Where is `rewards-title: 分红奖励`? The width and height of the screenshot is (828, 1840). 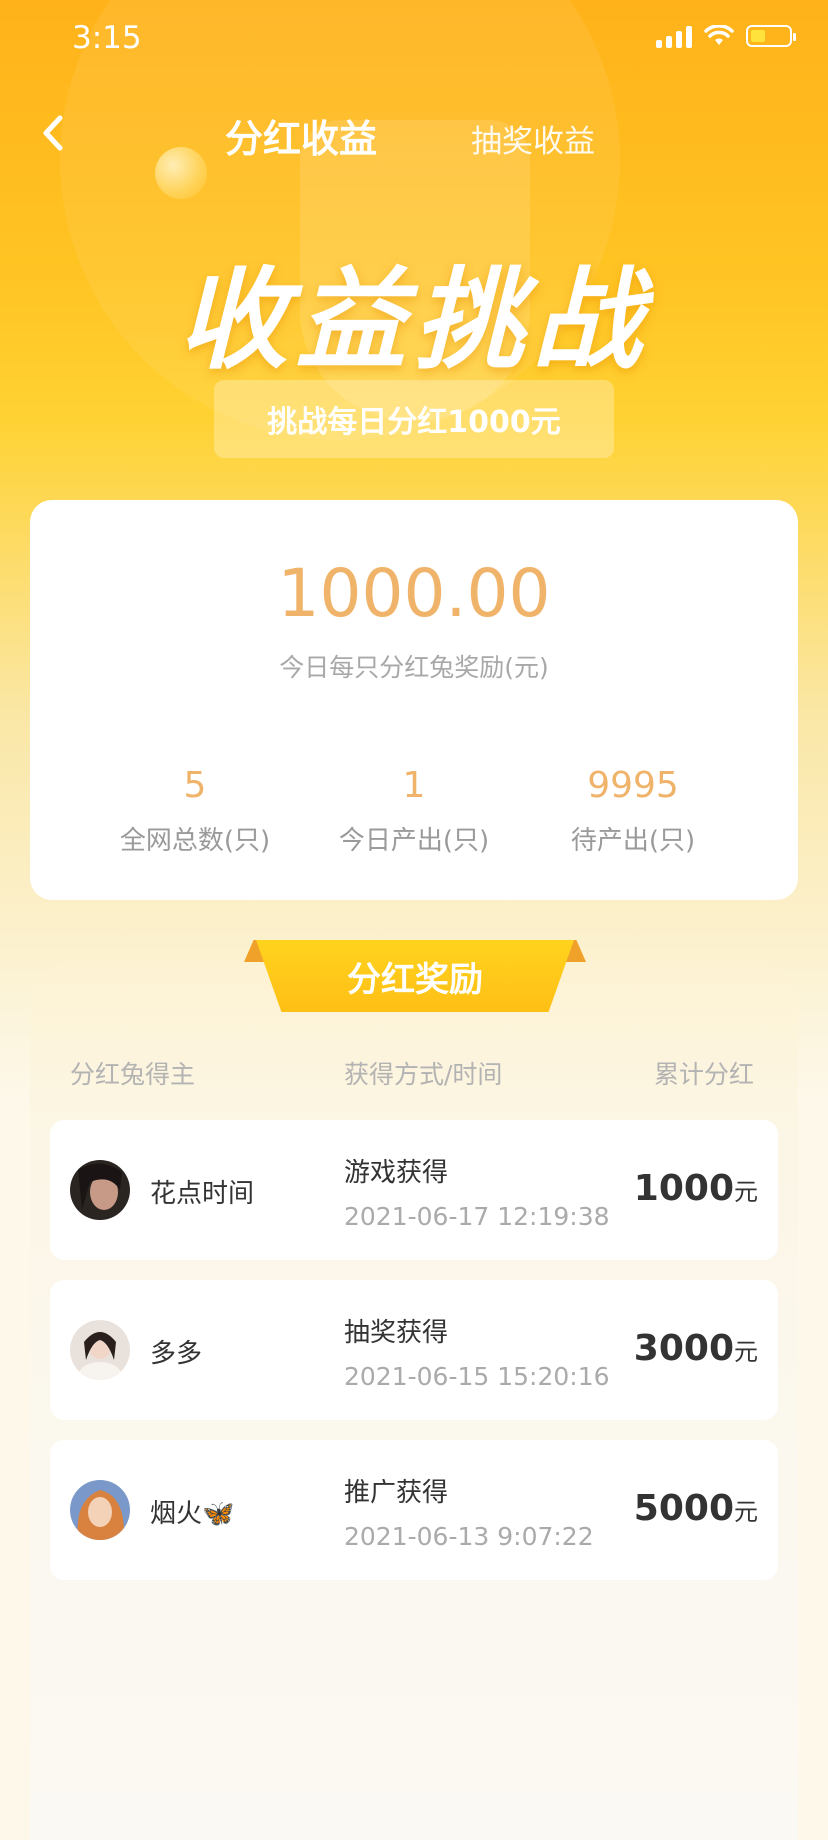
rewards-title: 分红奖励 is located at coordinates (415, 976).